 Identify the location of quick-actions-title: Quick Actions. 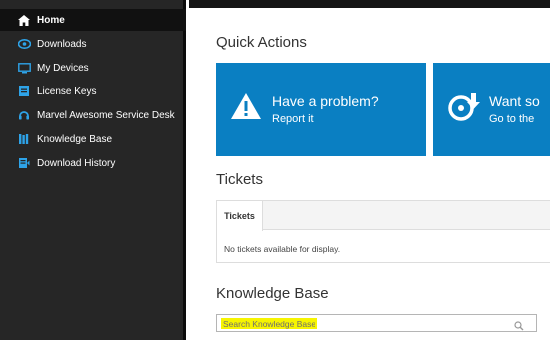
(261, 42).